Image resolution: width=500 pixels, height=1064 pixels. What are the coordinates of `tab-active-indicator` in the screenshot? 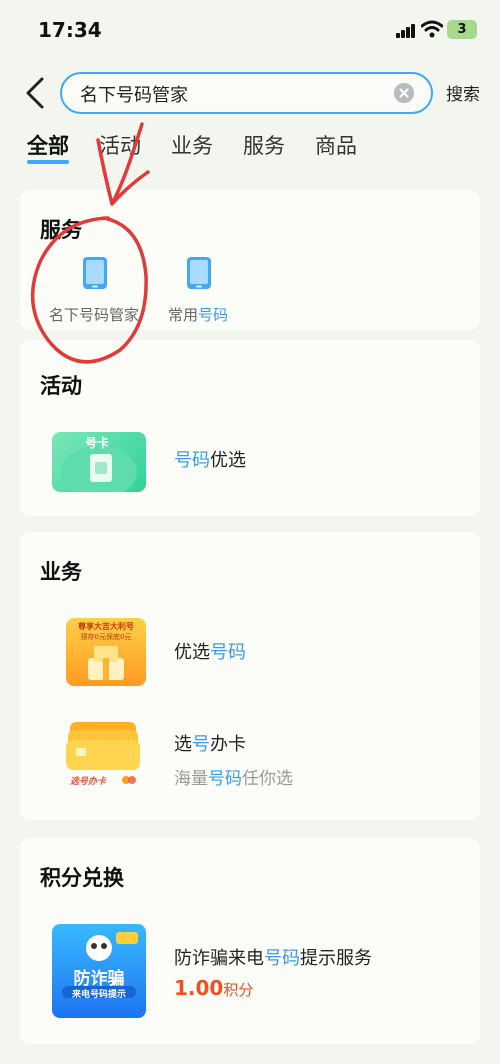 It's located at (48, 162).